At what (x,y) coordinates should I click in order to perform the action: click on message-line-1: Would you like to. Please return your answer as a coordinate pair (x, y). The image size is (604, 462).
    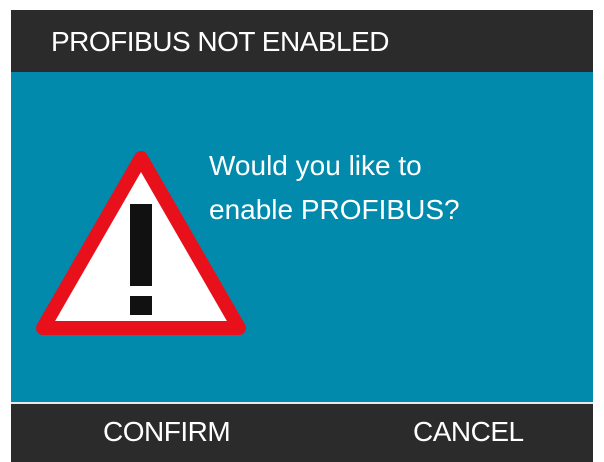
    Looking at the image, I should click on (315, 165).